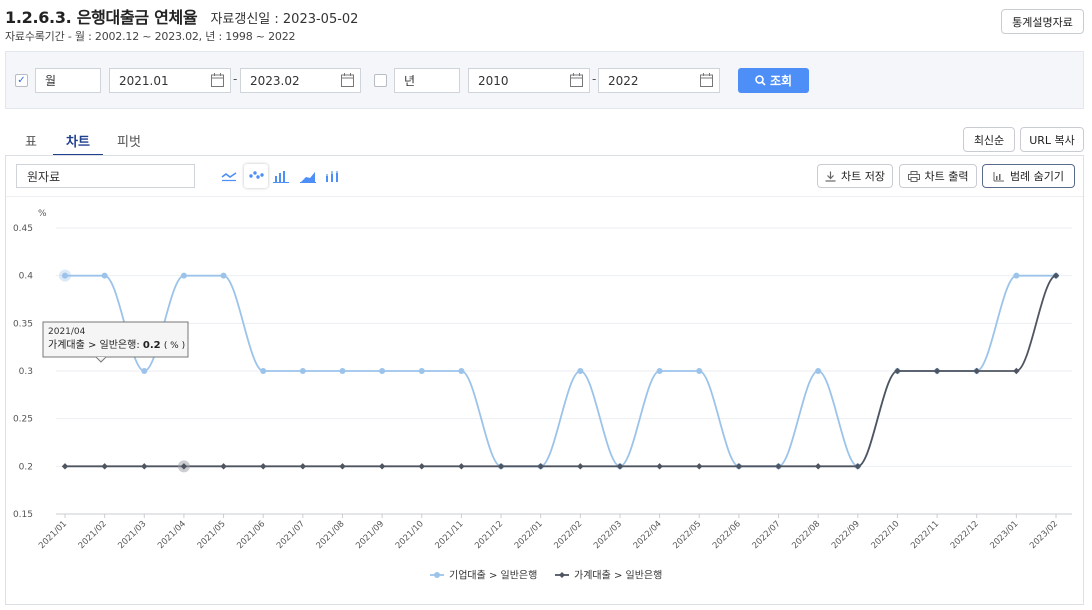 The height and width of the screenshot is (610, 1092). What do you see at coordinates (170, 80) in the screenshot?
I see `monthly-from-input: 2021.01` at bounding box center [170, 80].